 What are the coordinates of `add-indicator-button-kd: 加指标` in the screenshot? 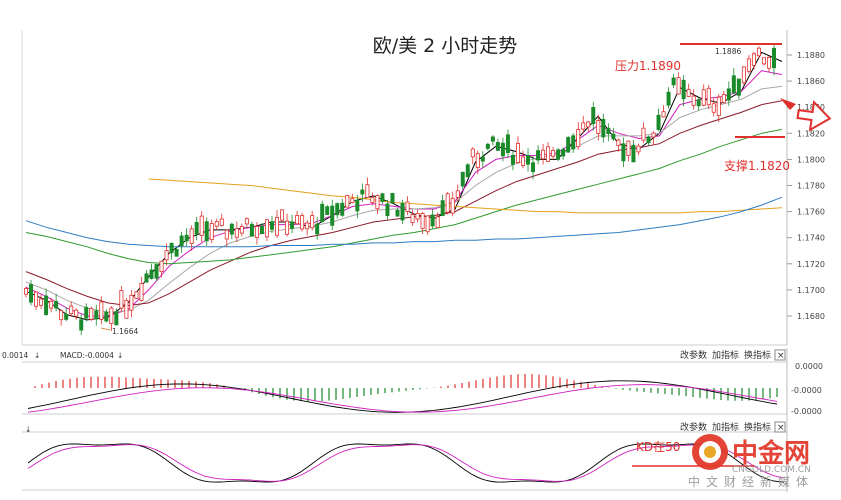 It's located at (725, 427).